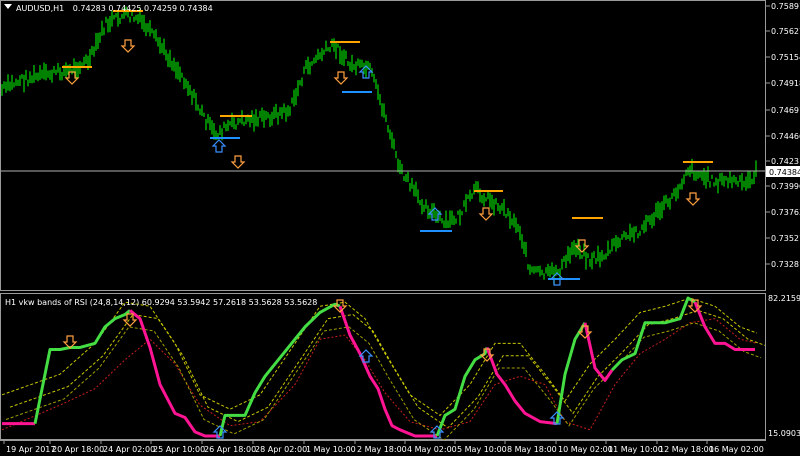 This screenshot has height=456, width=800. I want to click on indicator-bottom-value: 15.0903, so click(784, 433).